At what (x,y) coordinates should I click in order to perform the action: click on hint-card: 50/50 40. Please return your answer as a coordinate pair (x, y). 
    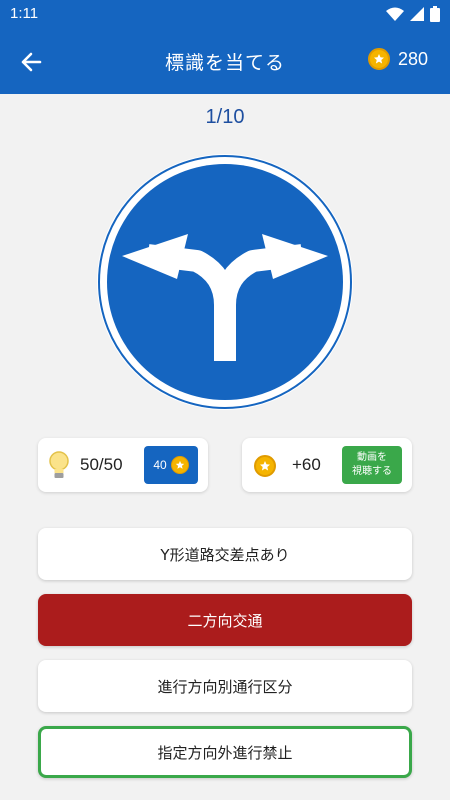
    Looking at the image, I should click on (123, 465).